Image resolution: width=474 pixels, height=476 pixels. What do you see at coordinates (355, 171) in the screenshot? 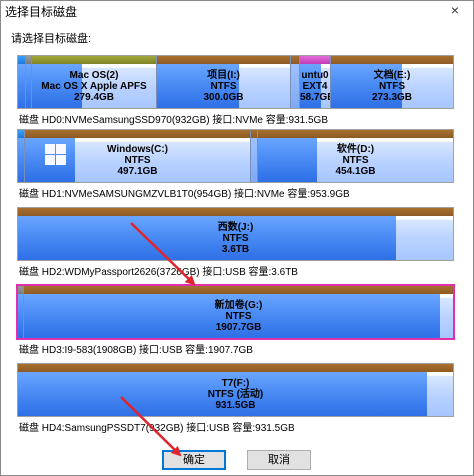
I see `partition-size: 454.1GB` at bounding box center [355, 171].